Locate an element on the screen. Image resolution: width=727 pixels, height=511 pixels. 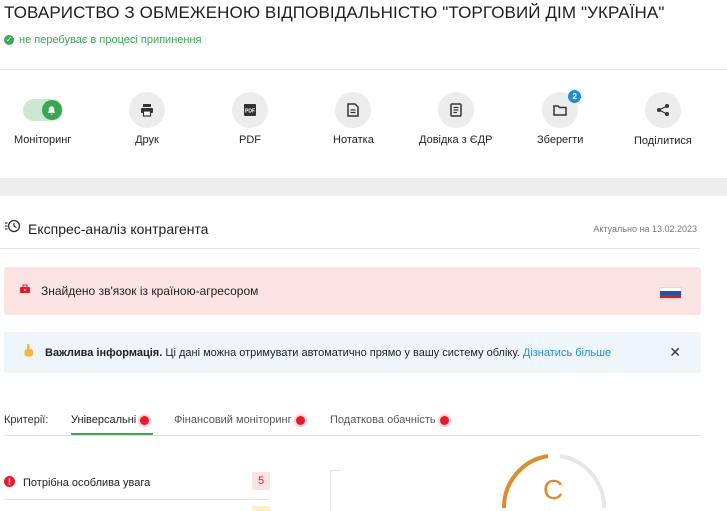
warning-icon is located at coordinates (9, 483).